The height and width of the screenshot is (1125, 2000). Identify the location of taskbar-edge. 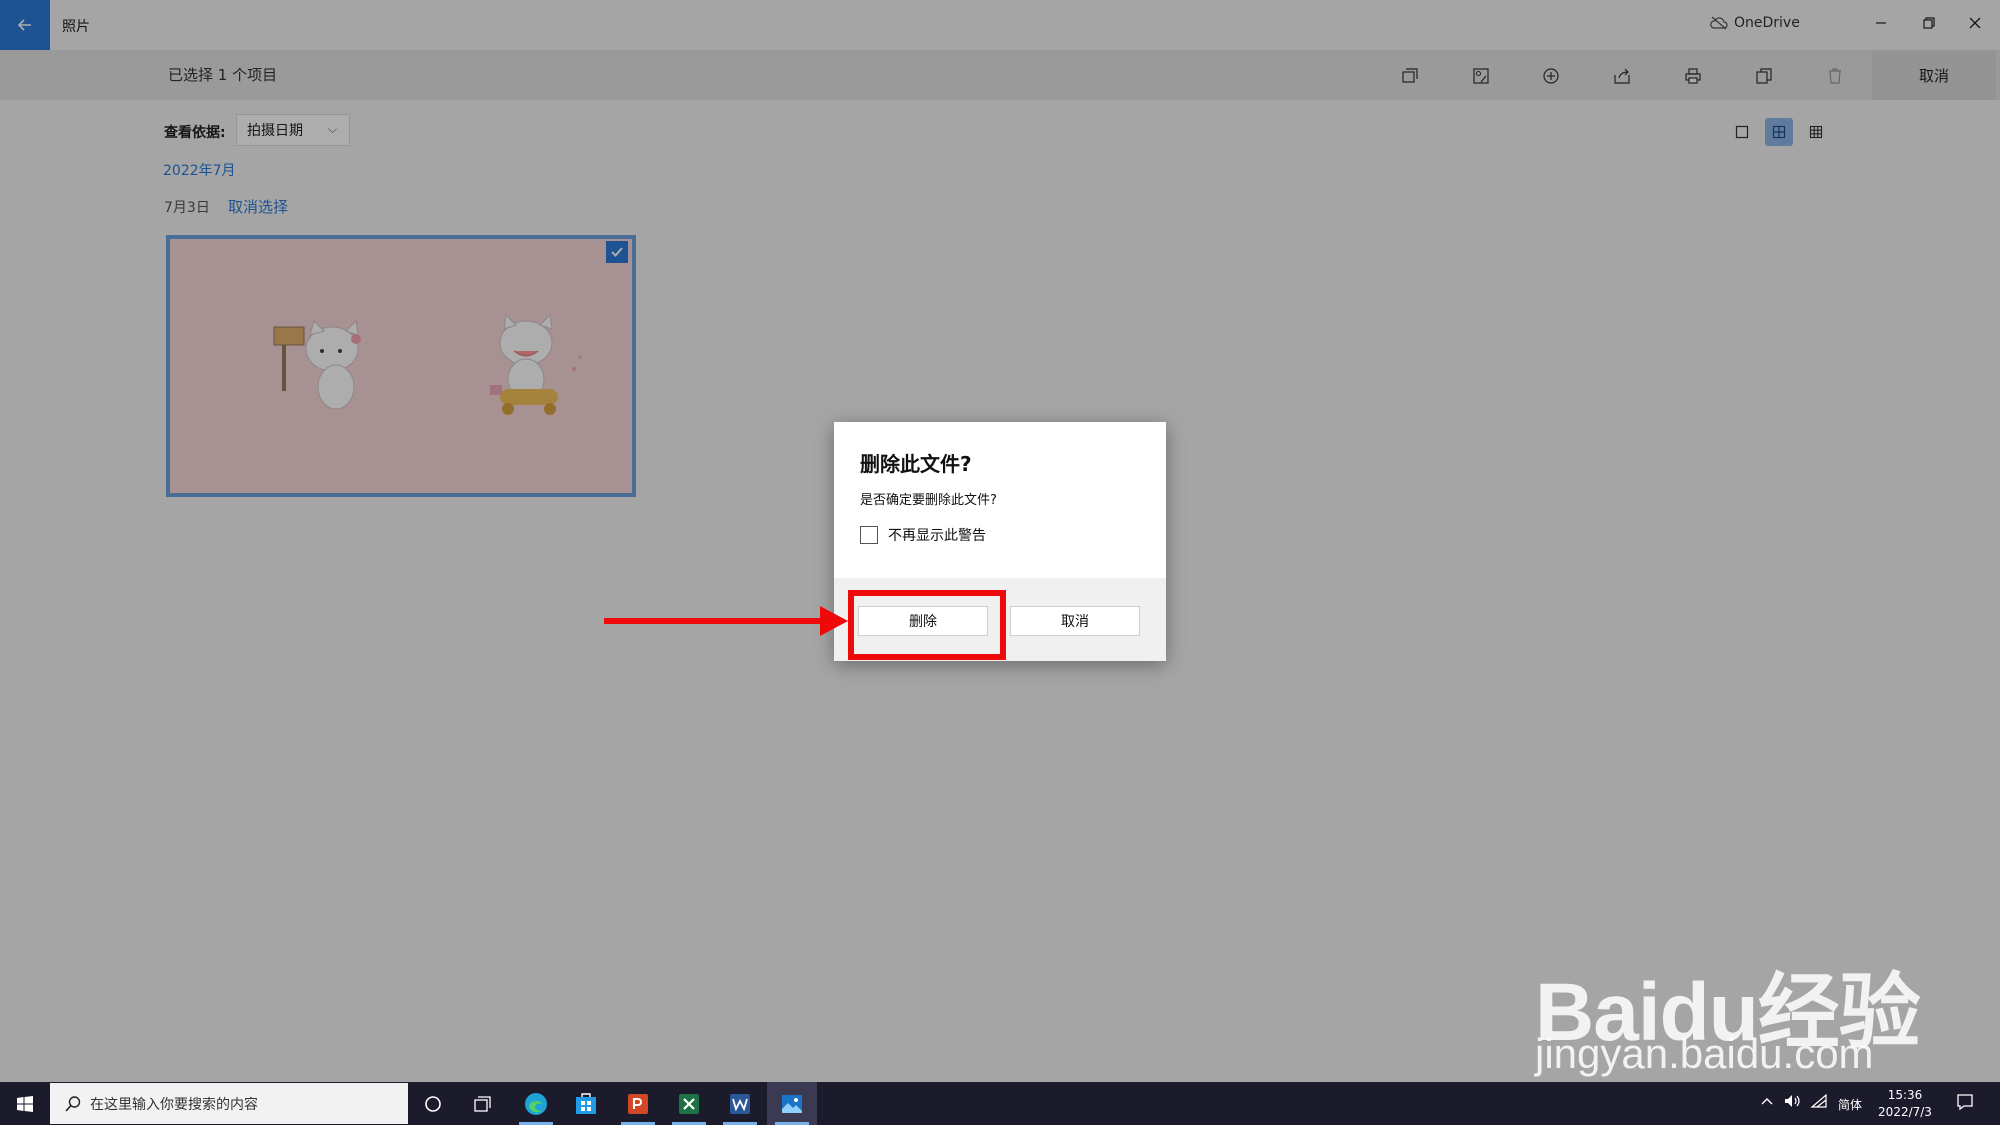
(536, 1103).